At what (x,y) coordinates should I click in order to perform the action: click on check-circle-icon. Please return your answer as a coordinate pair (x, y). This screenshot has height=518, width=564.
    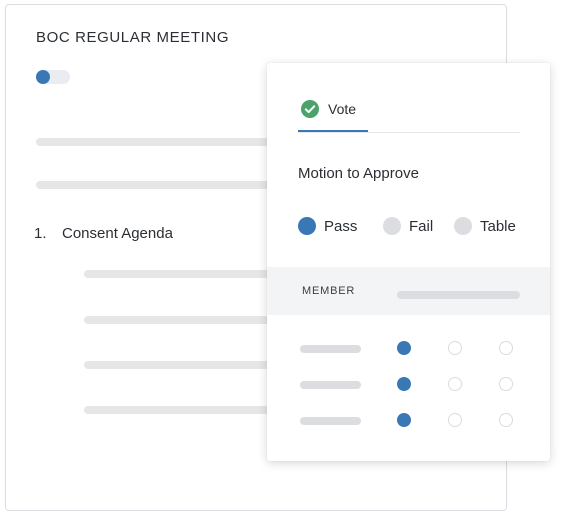
    Looking at the image, I should click on (310, 109).